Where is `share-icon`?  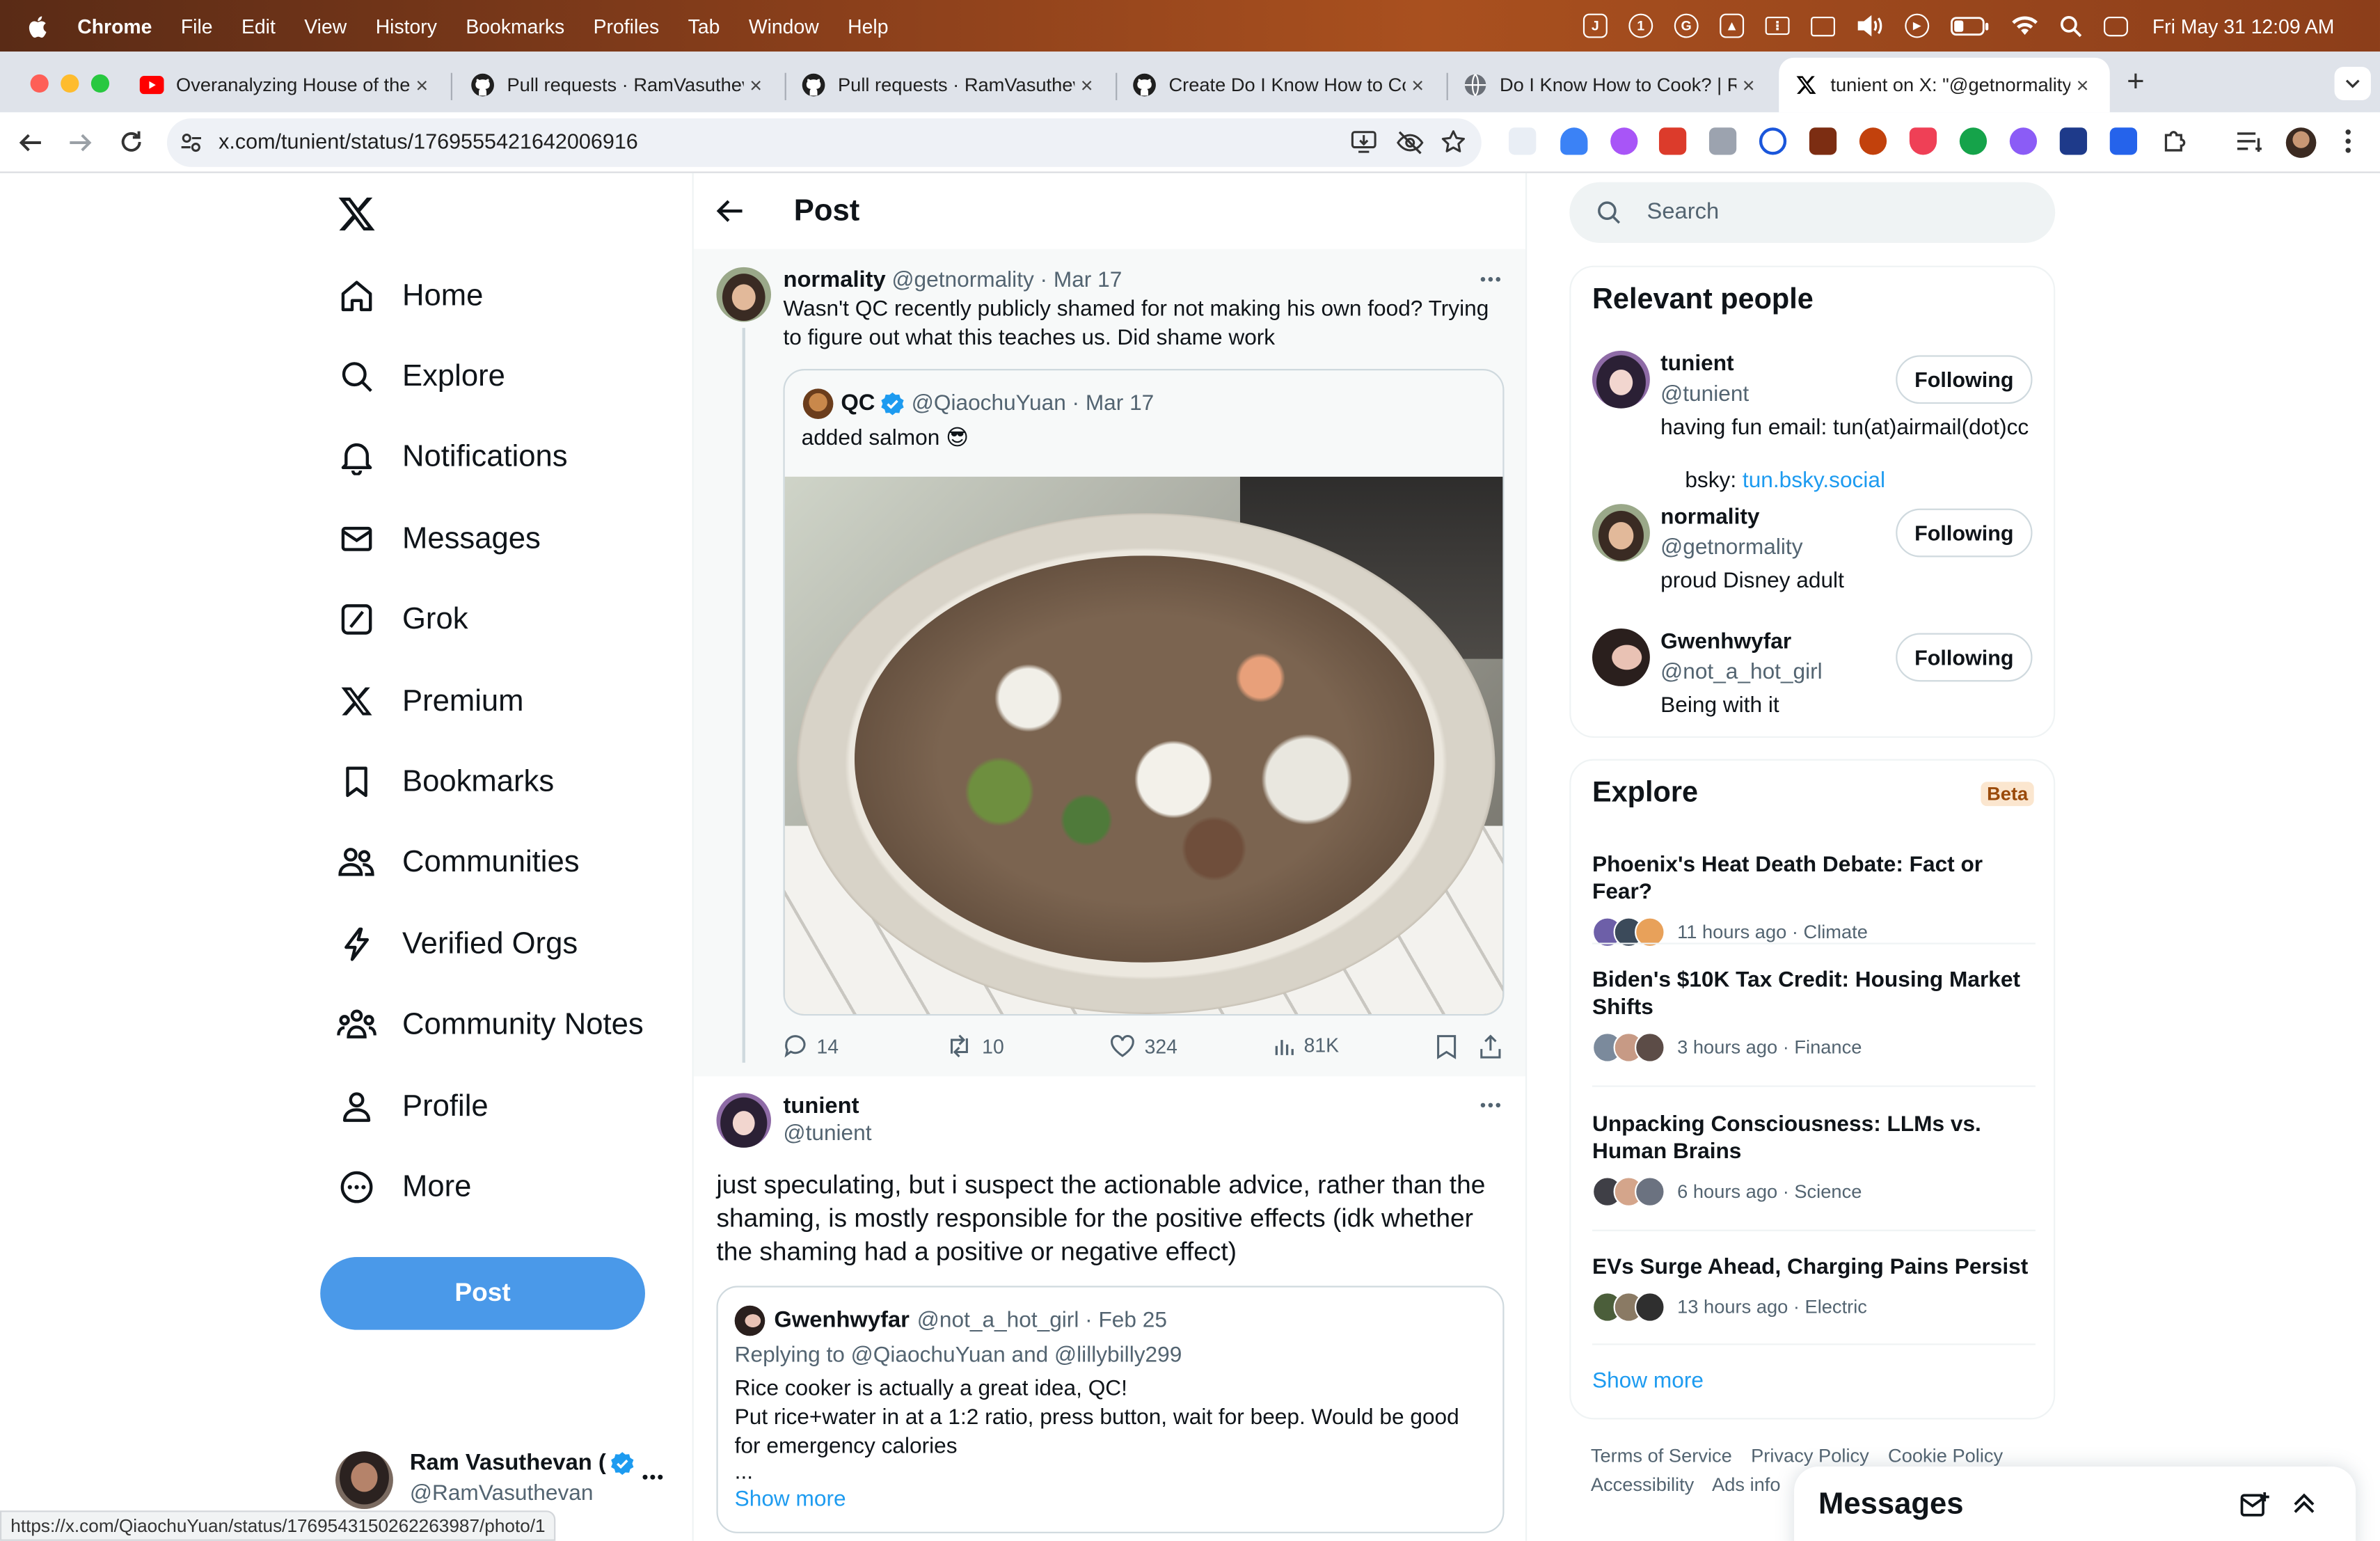 share-icon is located at coordinates (1490, 1046).